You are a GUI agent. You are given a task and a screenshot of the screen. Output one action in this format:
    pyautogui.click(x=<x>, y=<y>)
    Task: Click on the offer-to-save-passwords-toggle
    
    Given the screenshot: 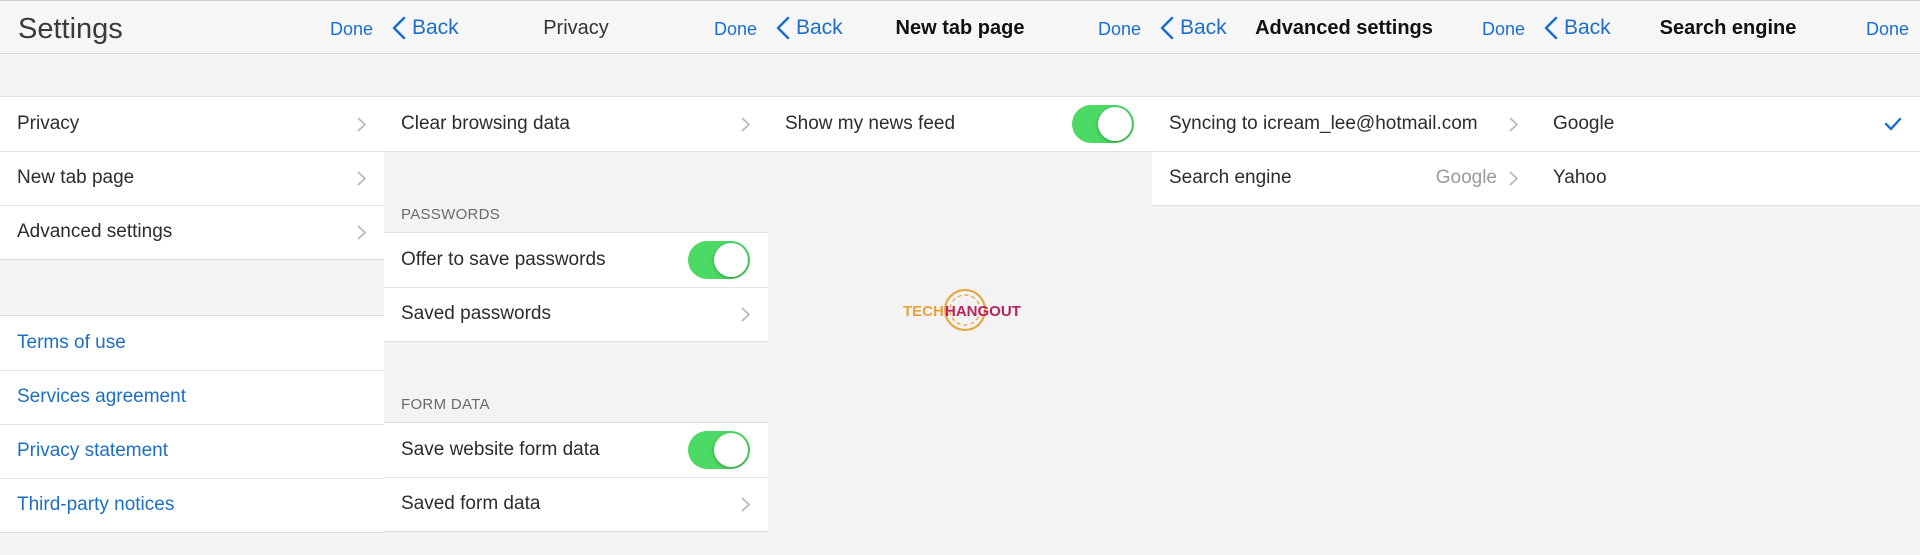 What is the action you would take?
    pyautogui.click(x=719, y=260)
    